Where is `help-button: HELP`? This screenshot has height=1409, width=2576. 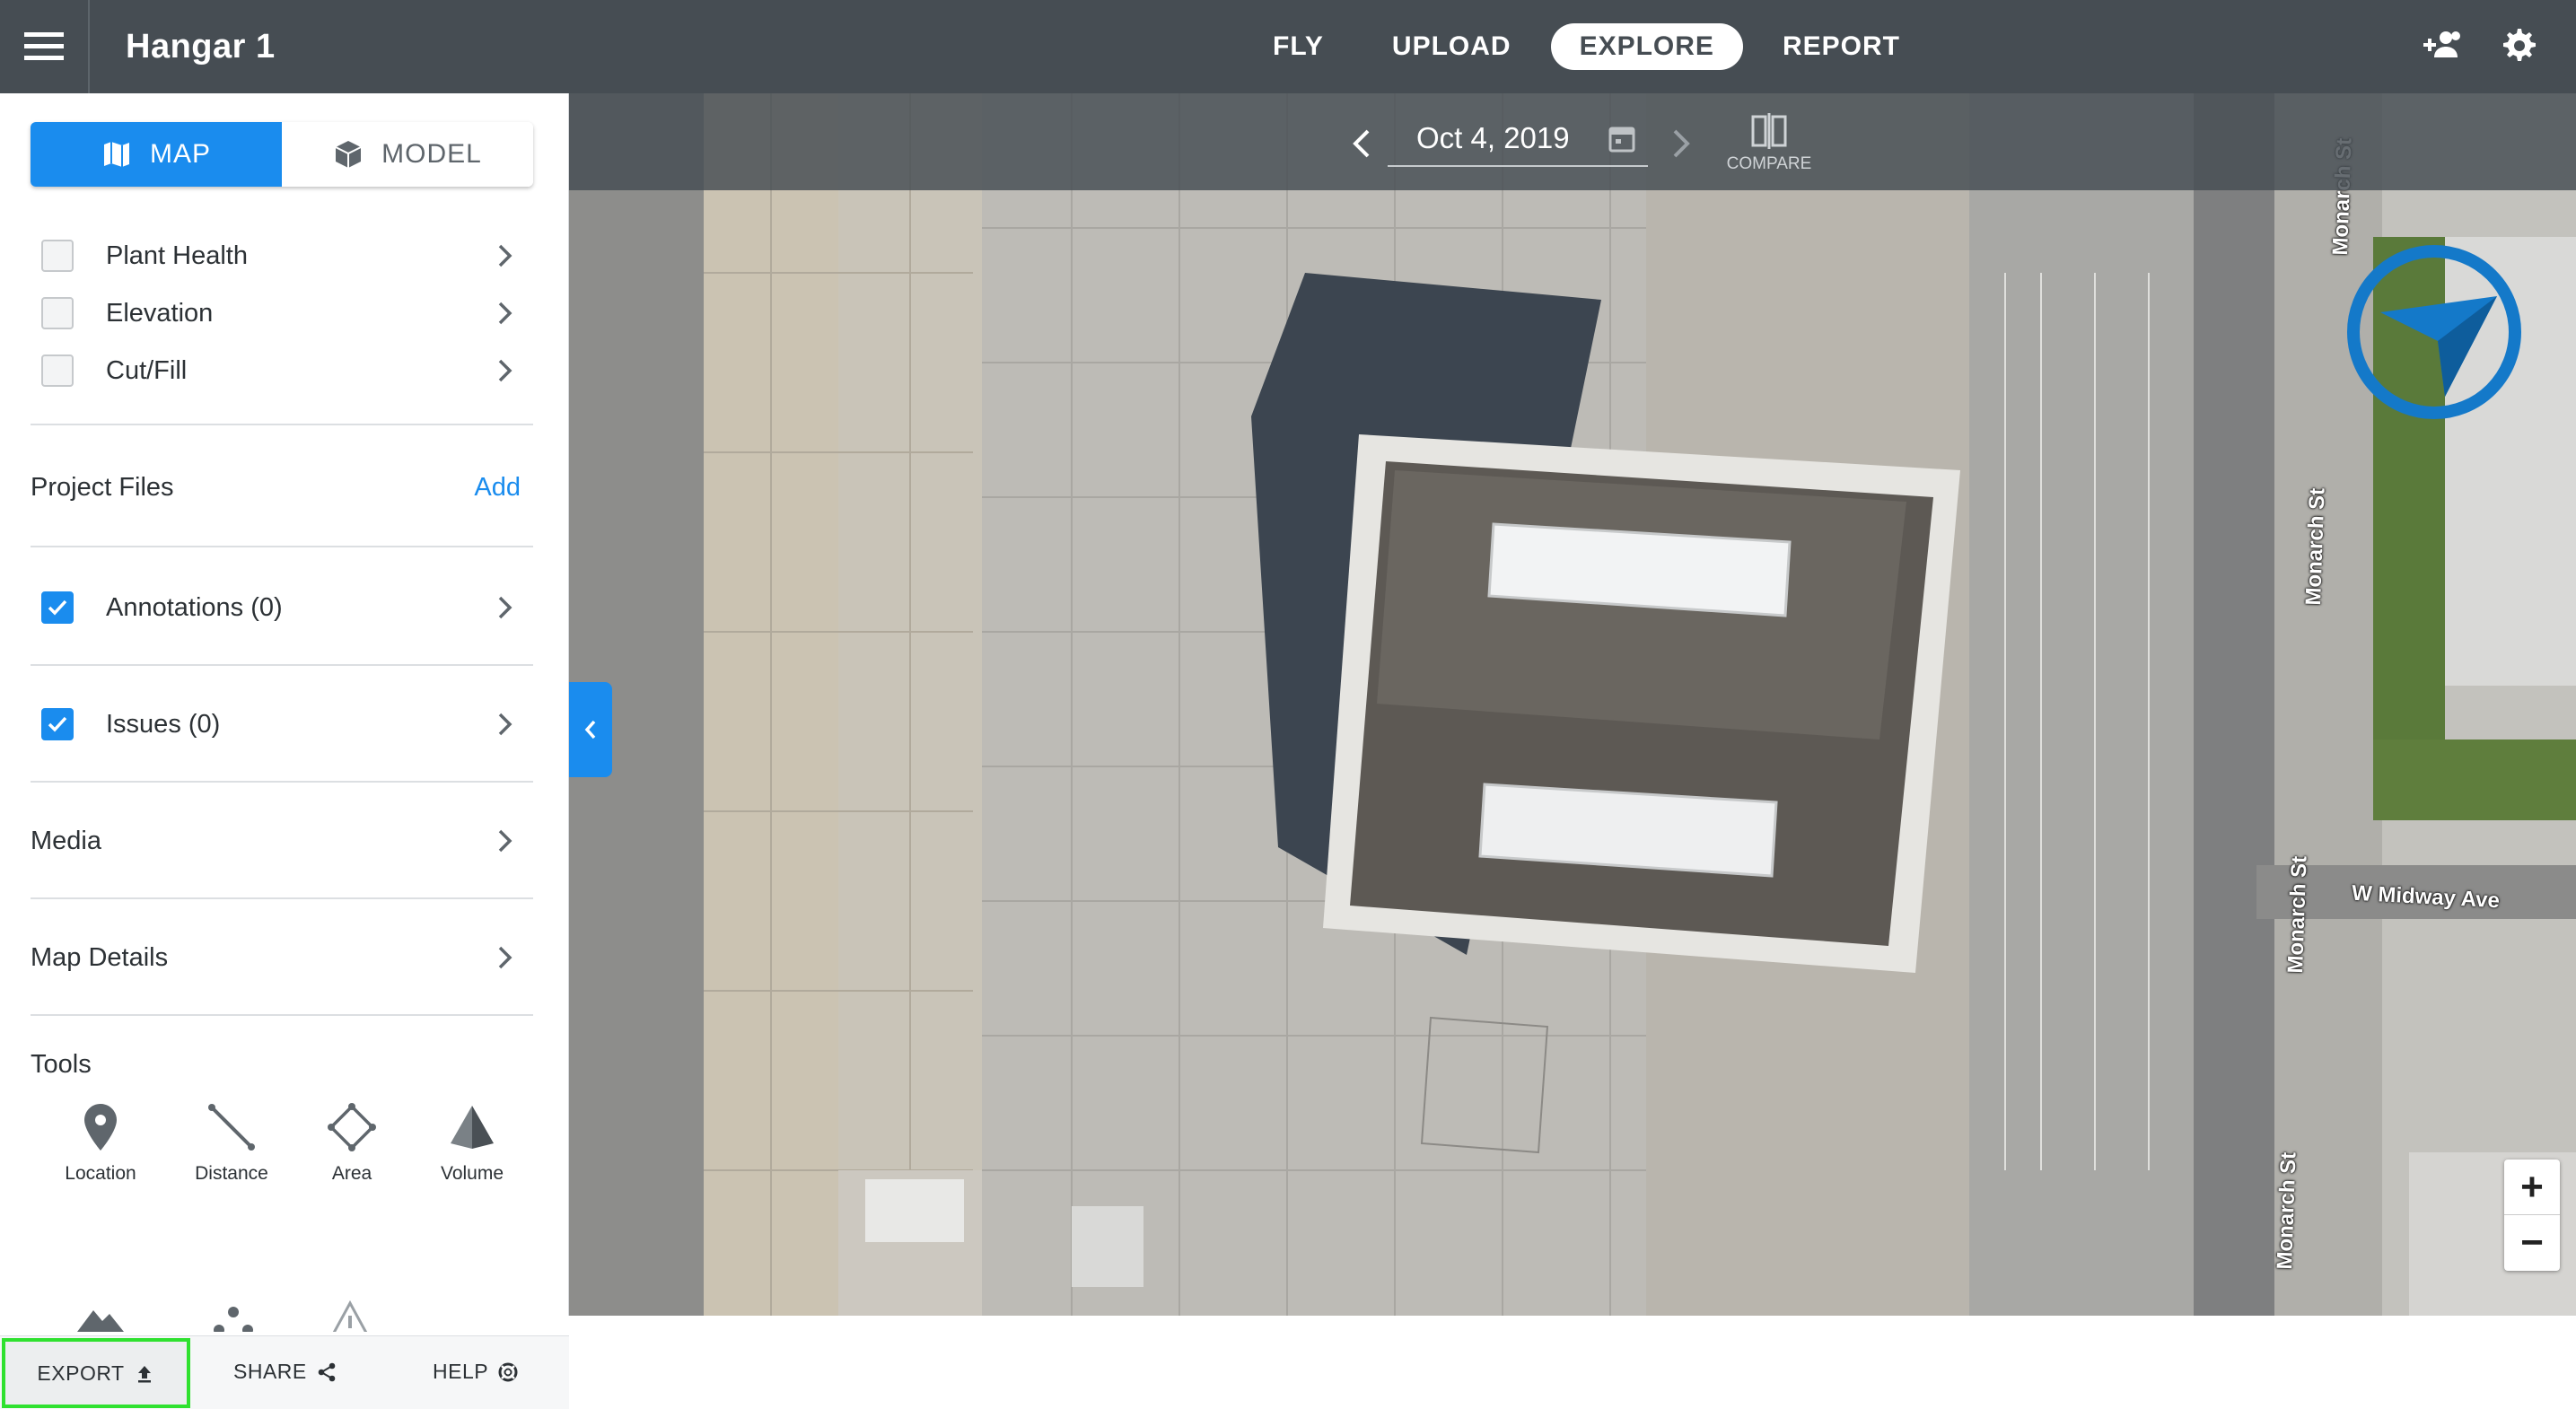
help-button: HELP is located at coordinates (476, 1372).